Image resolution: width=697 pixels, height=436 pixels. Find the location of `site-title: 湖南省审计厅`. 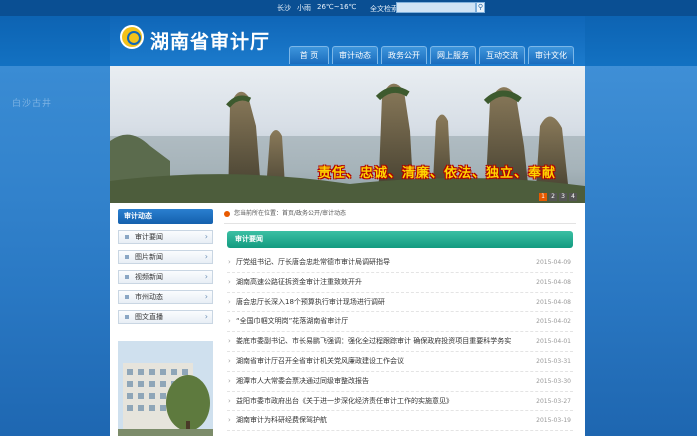

site-title: 湖南省审计厅 is located at coordinates (210, 40).